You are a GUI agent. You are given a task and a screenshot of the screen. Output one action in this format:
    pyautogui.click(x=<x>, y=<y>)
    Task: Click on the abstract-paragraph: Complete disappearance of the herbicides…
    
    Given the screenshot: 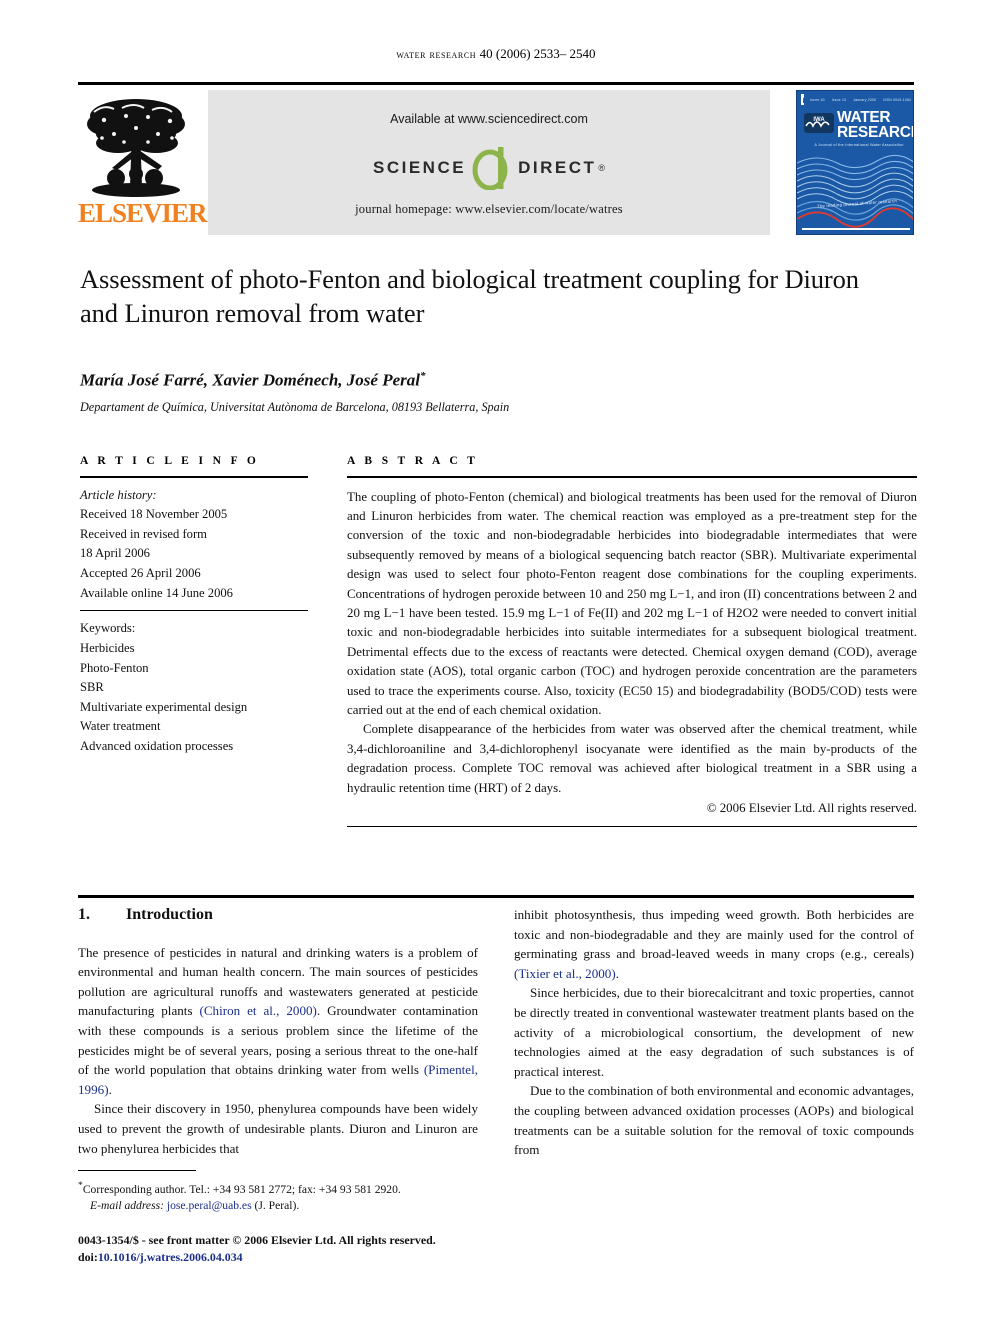 What is the action you would take?
    pyautogui.click(x=632, y=758)
    